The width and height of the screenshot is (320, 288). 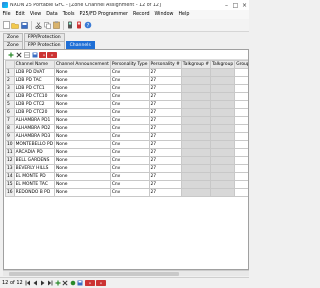 I want to click on table-row: 12 BELL GARDENS None Cnv 27, so click(x=126, y=160).